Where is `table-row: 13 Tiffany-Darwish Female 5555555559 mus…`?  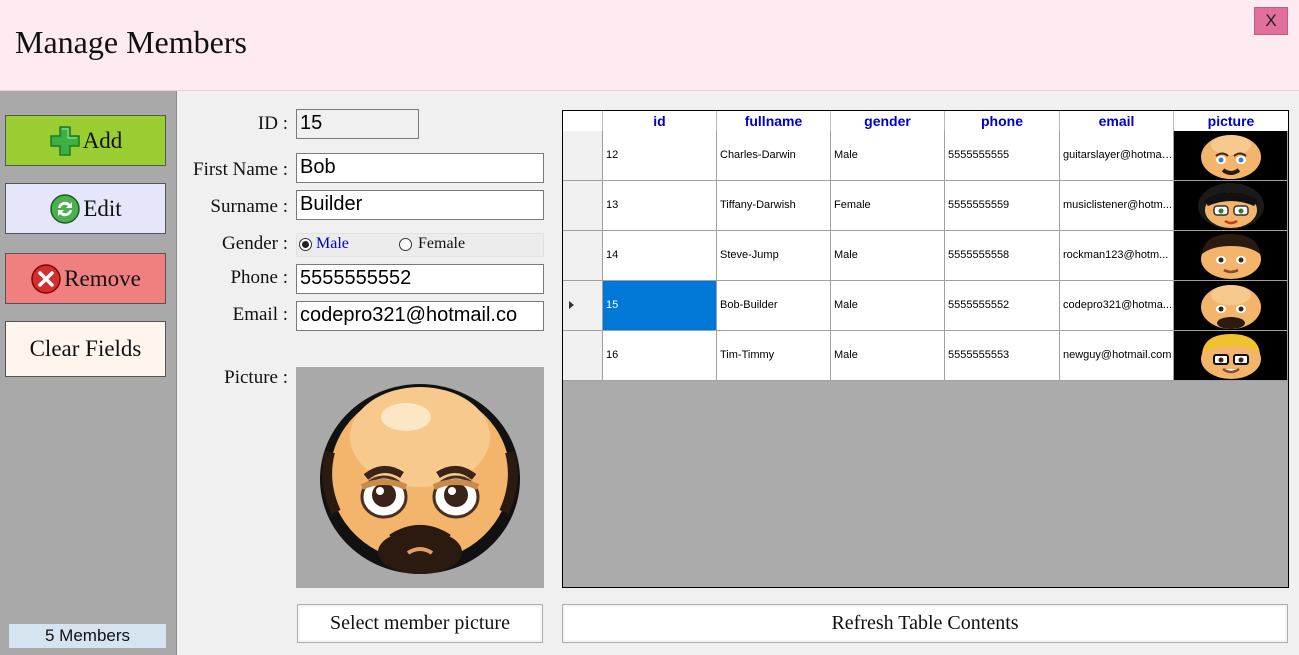
table-row: 13 Tiffany-Darwish Female 5555555559 mus… is located at coordinates (925, 206).